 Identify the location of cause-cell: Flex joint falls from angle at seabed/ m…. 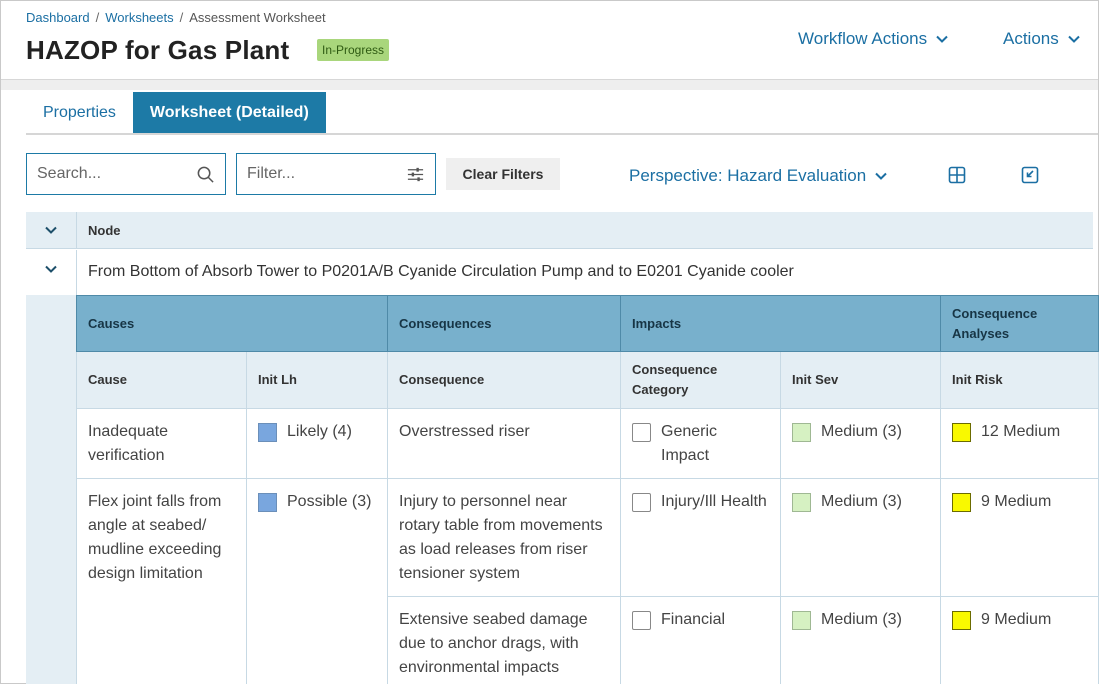
(161, 581).